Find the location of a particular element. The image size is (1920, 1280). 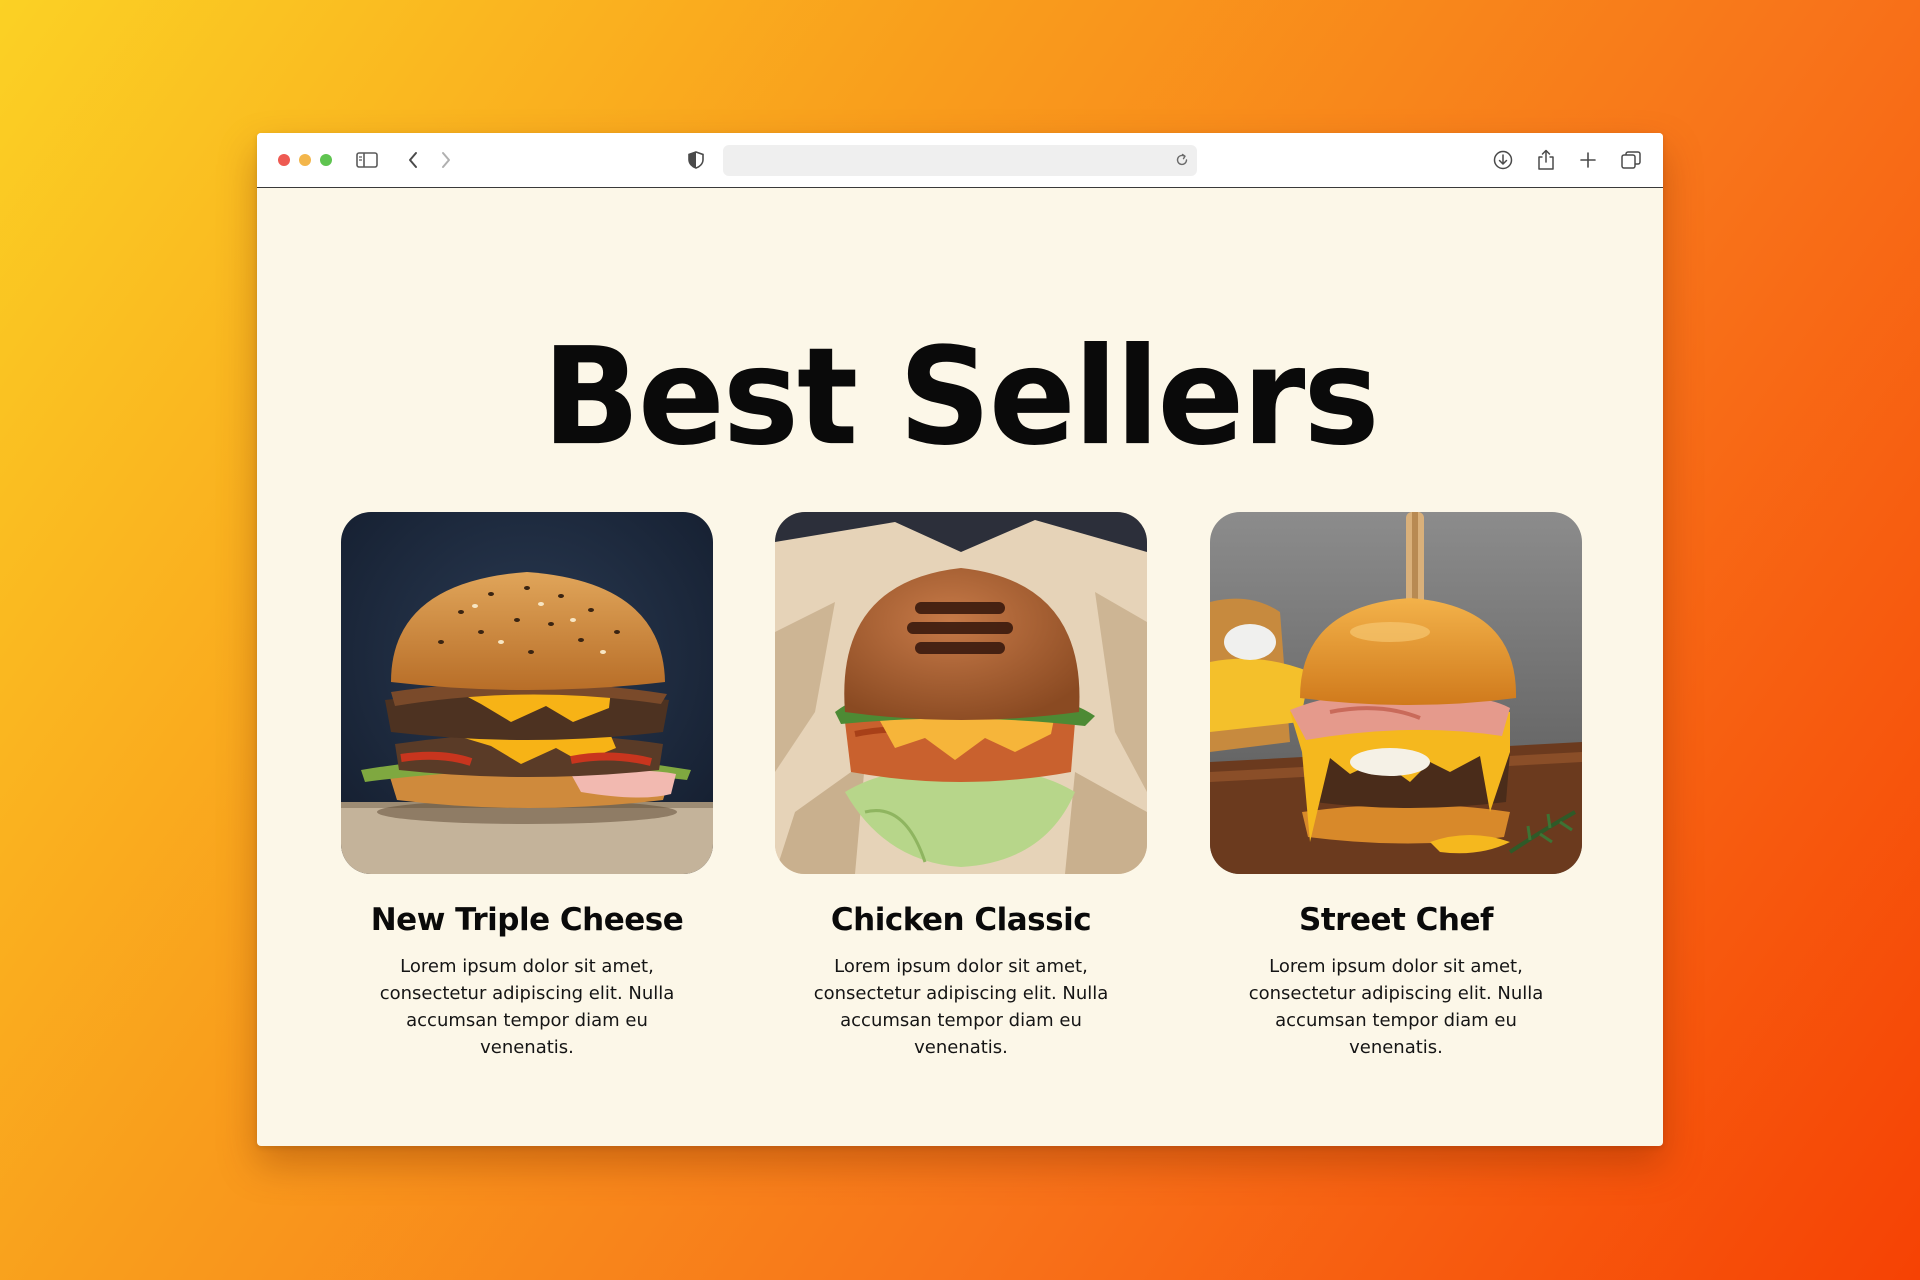

tabs-overview-icon is located at coordinates (1631, 160).